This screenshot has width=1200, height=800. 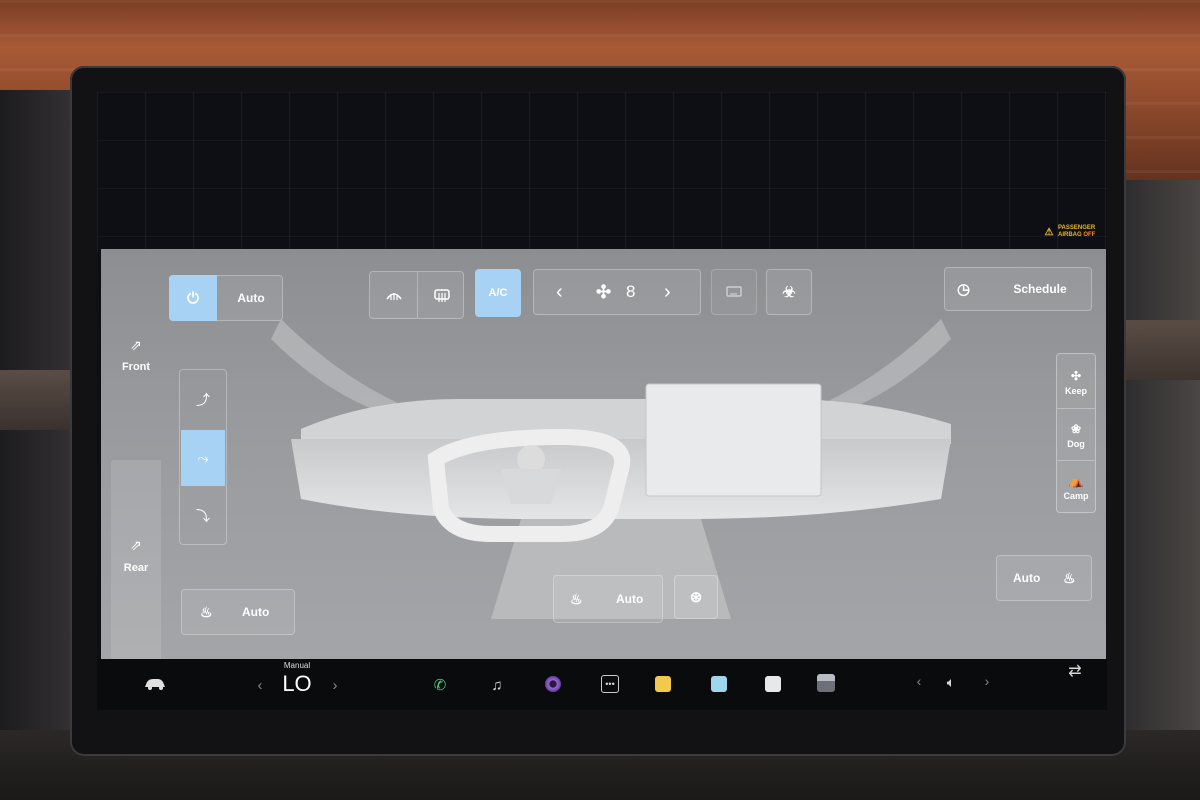 I want to click on recirculate-button, so click(x=734, y=292).